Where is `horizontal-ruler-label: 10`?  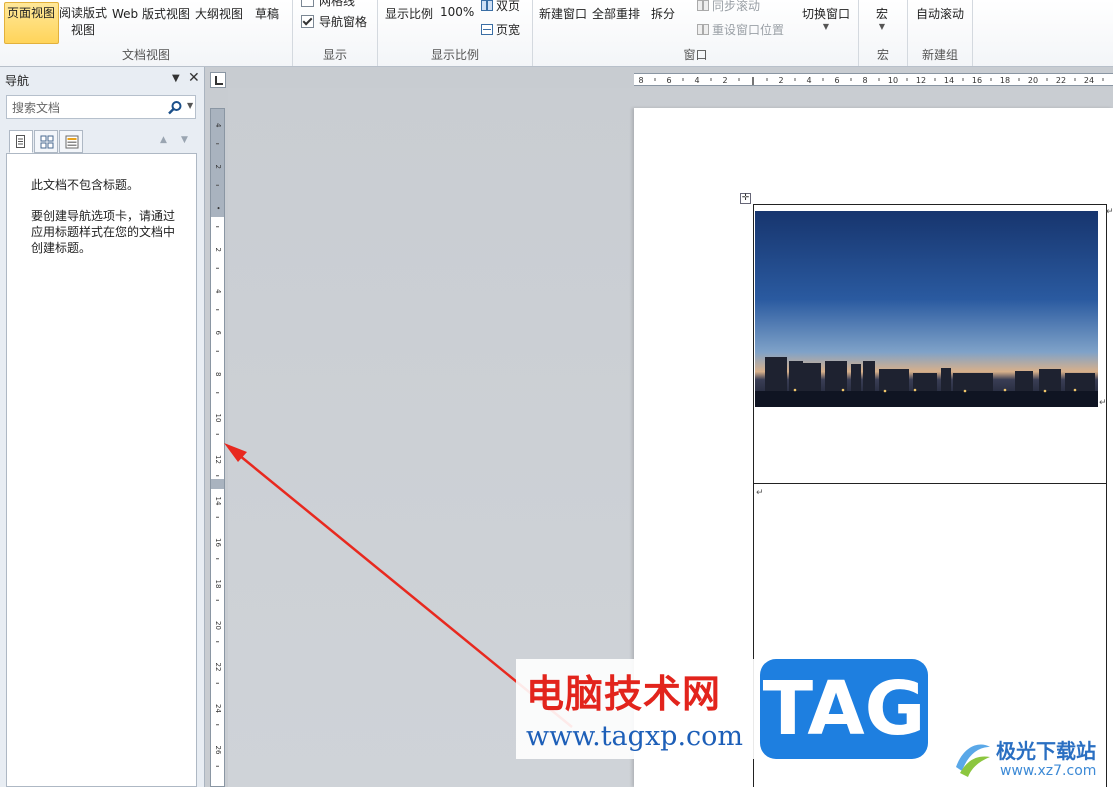 horizontal-ruler-label: 10 is located at coordinates (893, 80).